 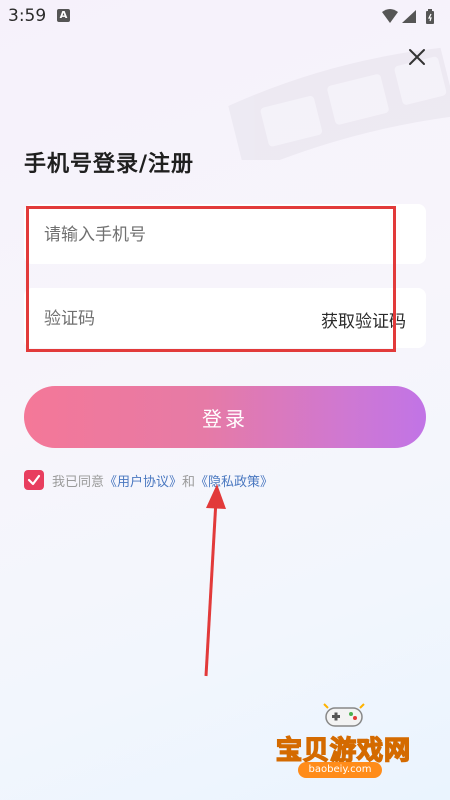 I want to click on gamepad-icon, so click(x=344, y=715).